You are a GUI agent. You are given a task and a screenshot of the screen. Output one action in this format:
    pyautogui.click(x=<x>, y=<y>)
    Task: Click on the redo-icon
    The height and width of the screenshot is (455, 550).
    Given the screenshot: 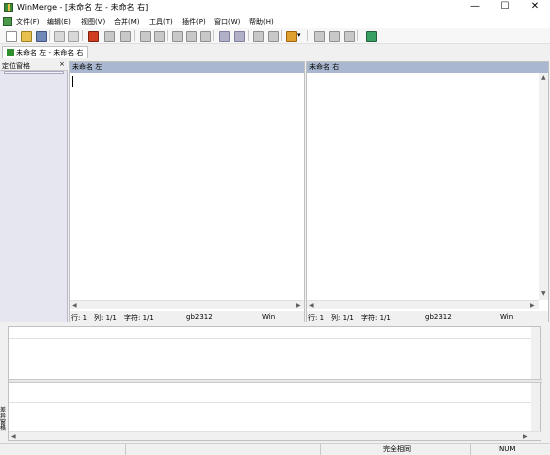 What is the action you would take?
    pyautogui.click(x=73, y=36)
    